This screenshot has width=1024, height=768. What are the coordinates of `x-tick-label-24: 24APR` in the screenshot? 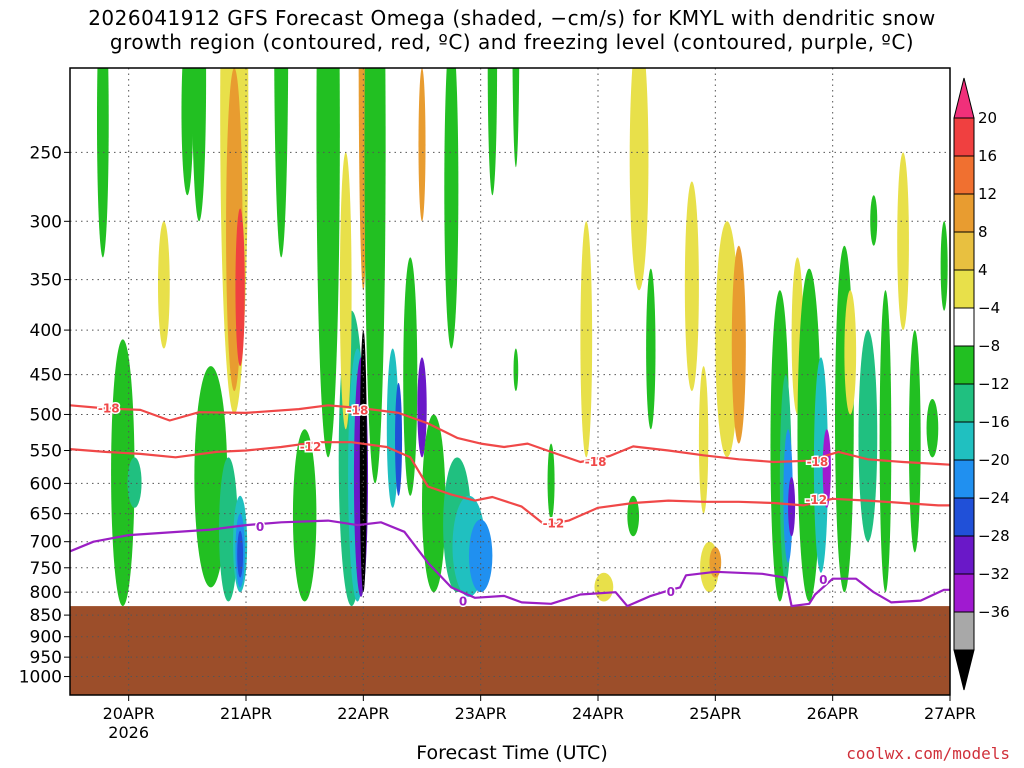 It's located at (598, 713).